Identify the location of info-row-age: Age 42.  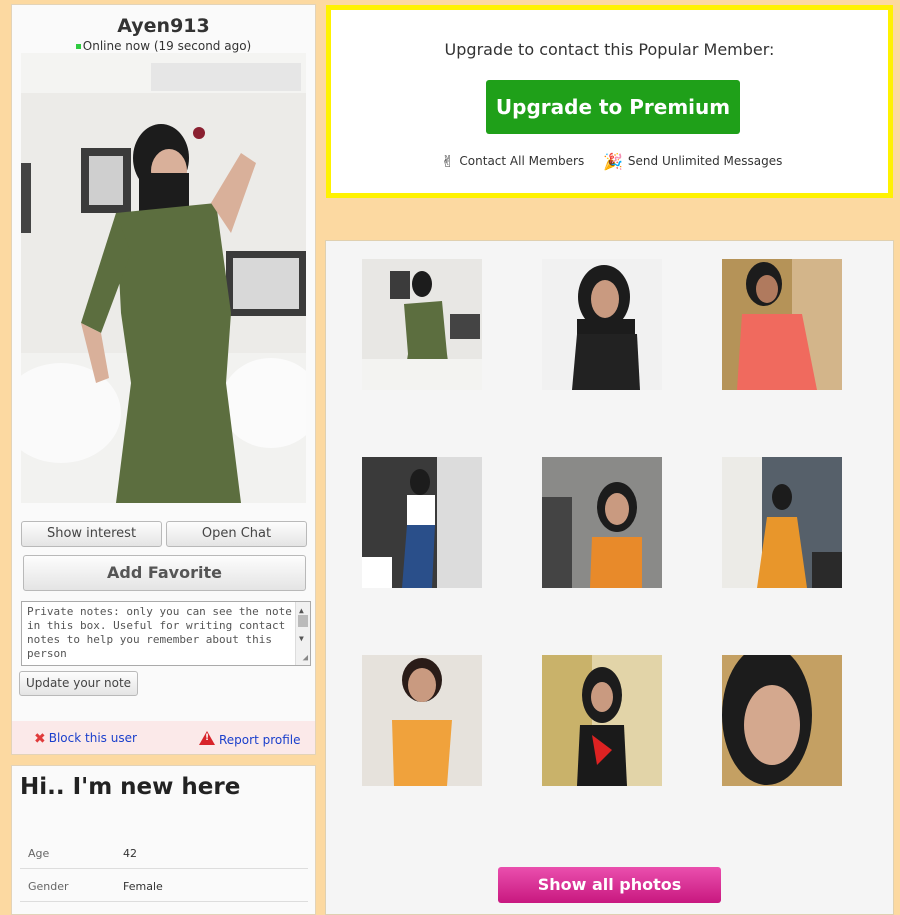
(164, 852).